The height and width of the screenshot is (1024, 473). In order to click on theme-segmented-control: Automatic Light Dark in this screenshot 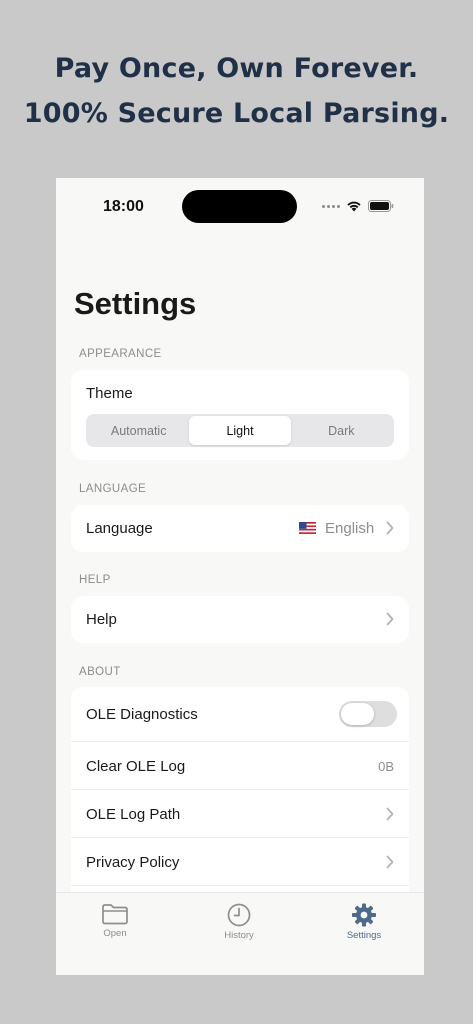, I will do `click(240, 430)`.